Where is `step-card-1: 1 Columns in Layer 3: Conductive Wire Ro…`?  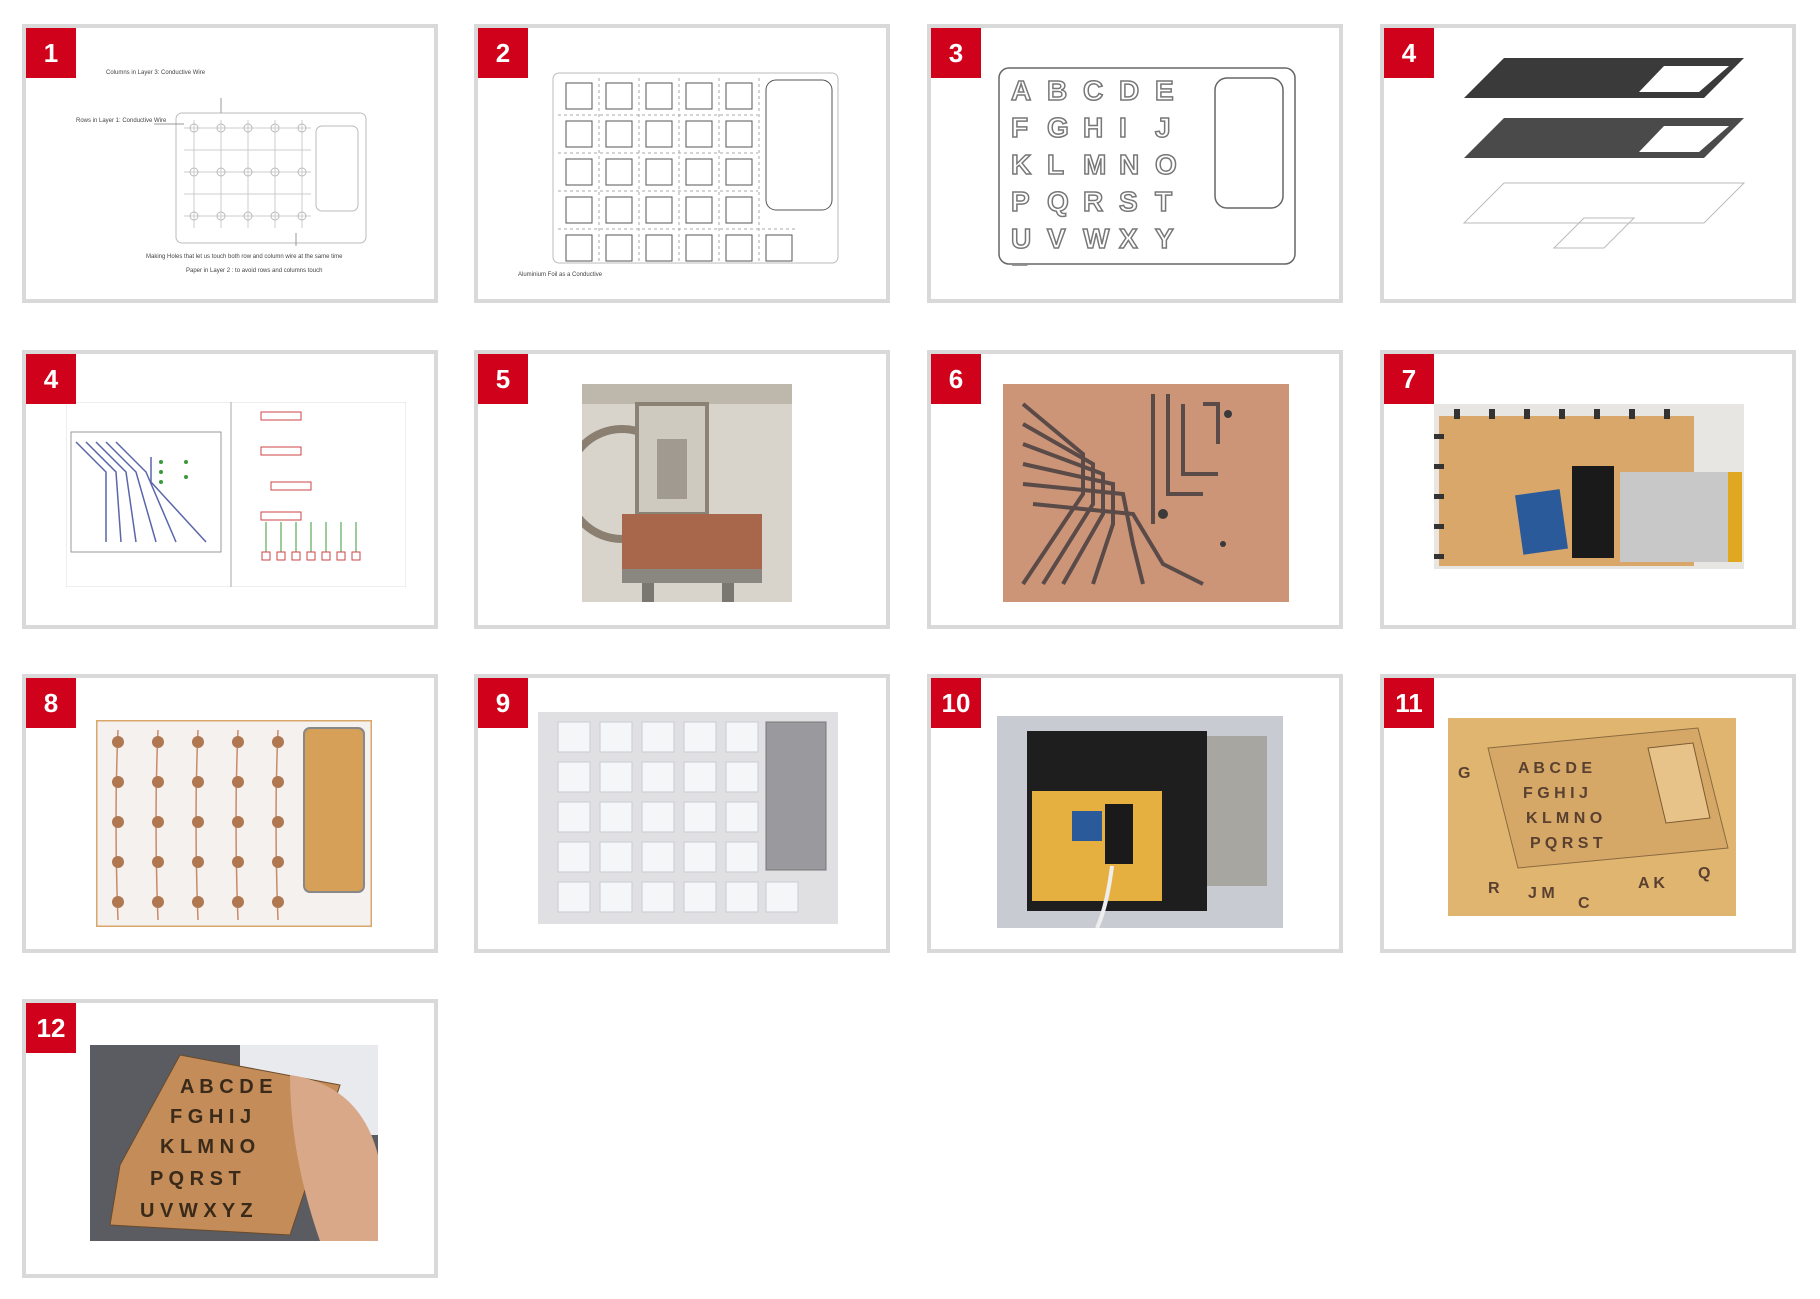
step-card-1: 1 Columns in Layer 3: Conductive Wire Ro… is located at coordinates (230, 163).